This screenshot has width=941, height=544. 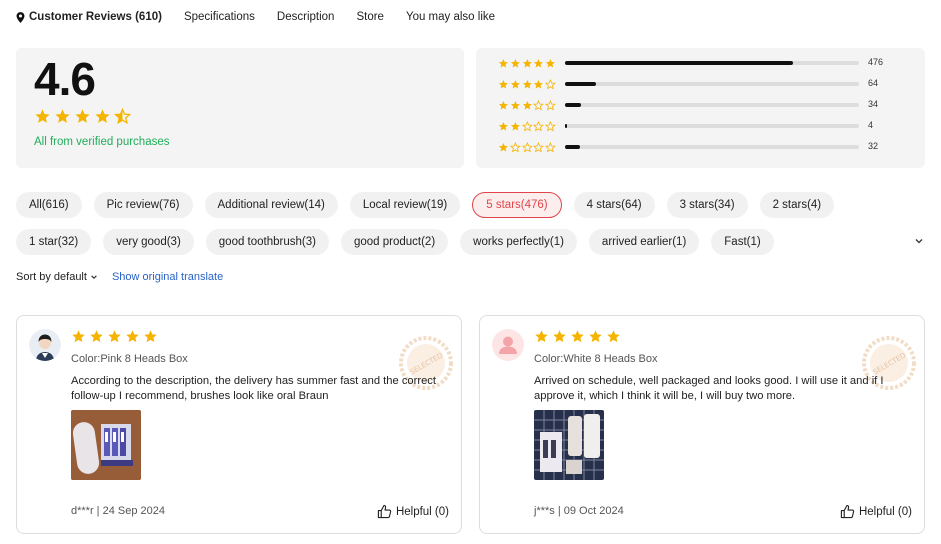 I want to click on product-variant: Color:Pink 8 Heads Box, so click(x=129, y=359).